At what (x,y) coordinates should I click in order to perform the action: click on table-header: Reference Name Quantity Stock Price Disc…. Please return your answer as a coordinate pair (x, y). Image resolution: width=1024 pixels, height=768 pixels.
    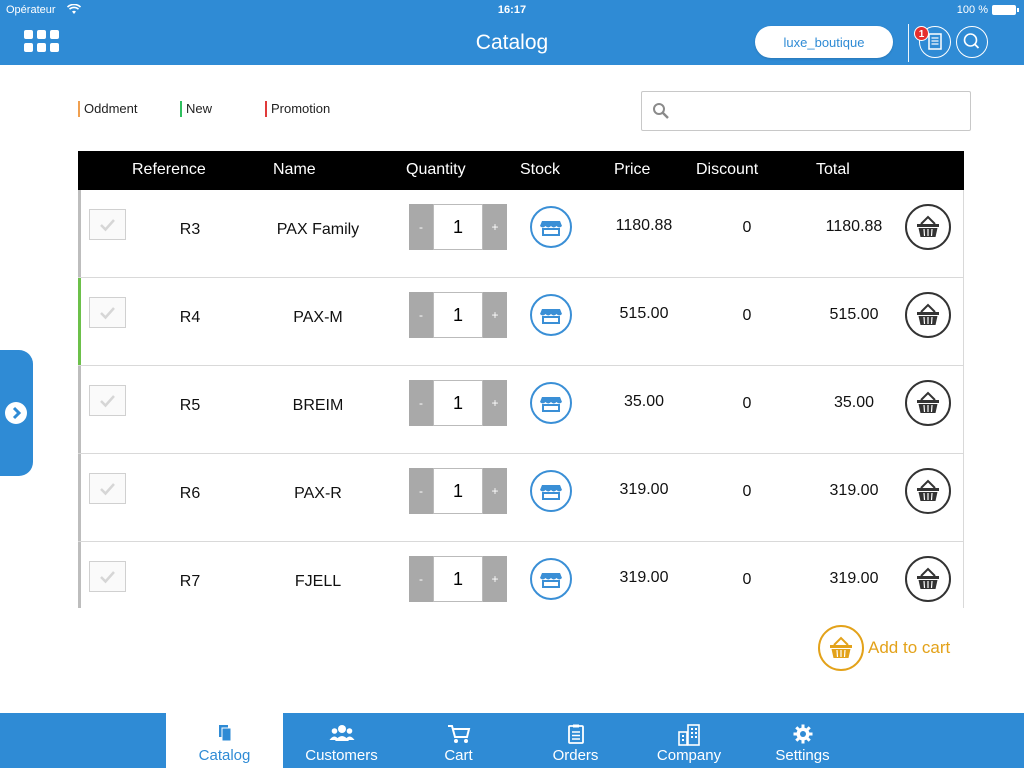
    Looking at the image, I should click on (521, 170).